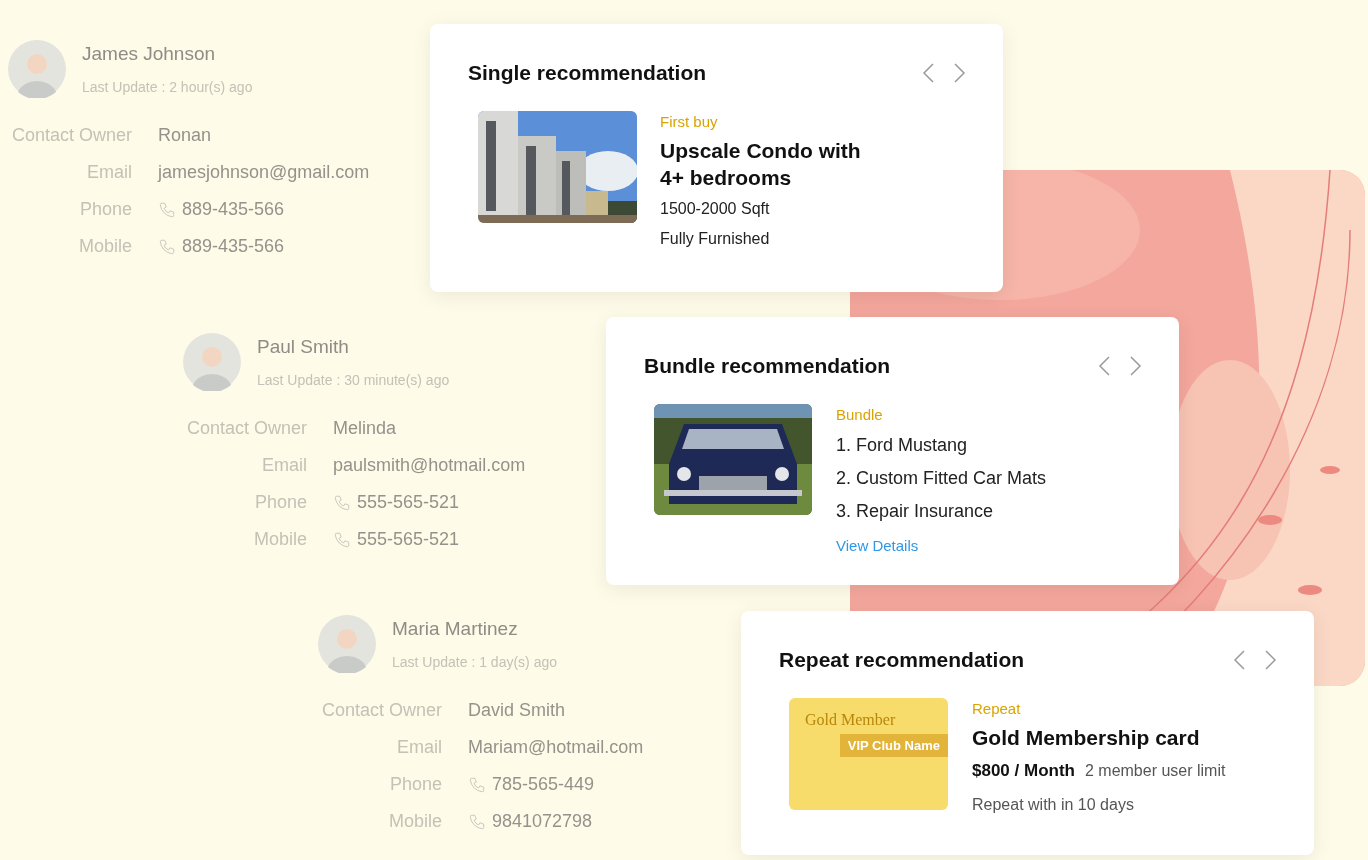 This screenshot has height=860, width=1368. What do you see at coordinates (767, 366) in the screenshot?
I see `card-title: Bundle recommendation` at bounding box center [767, 366].